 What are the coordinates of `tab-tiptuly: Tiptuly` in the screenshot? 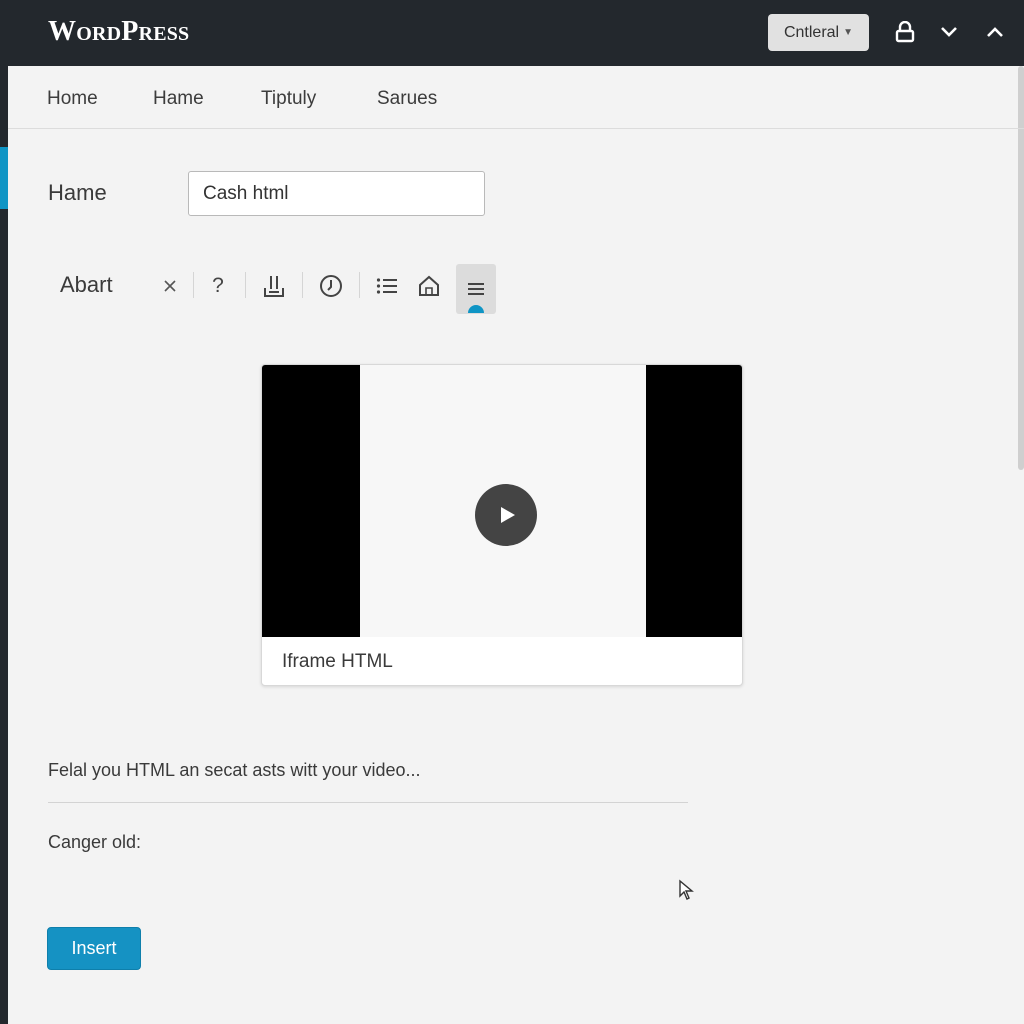 It's located at (288, 99).